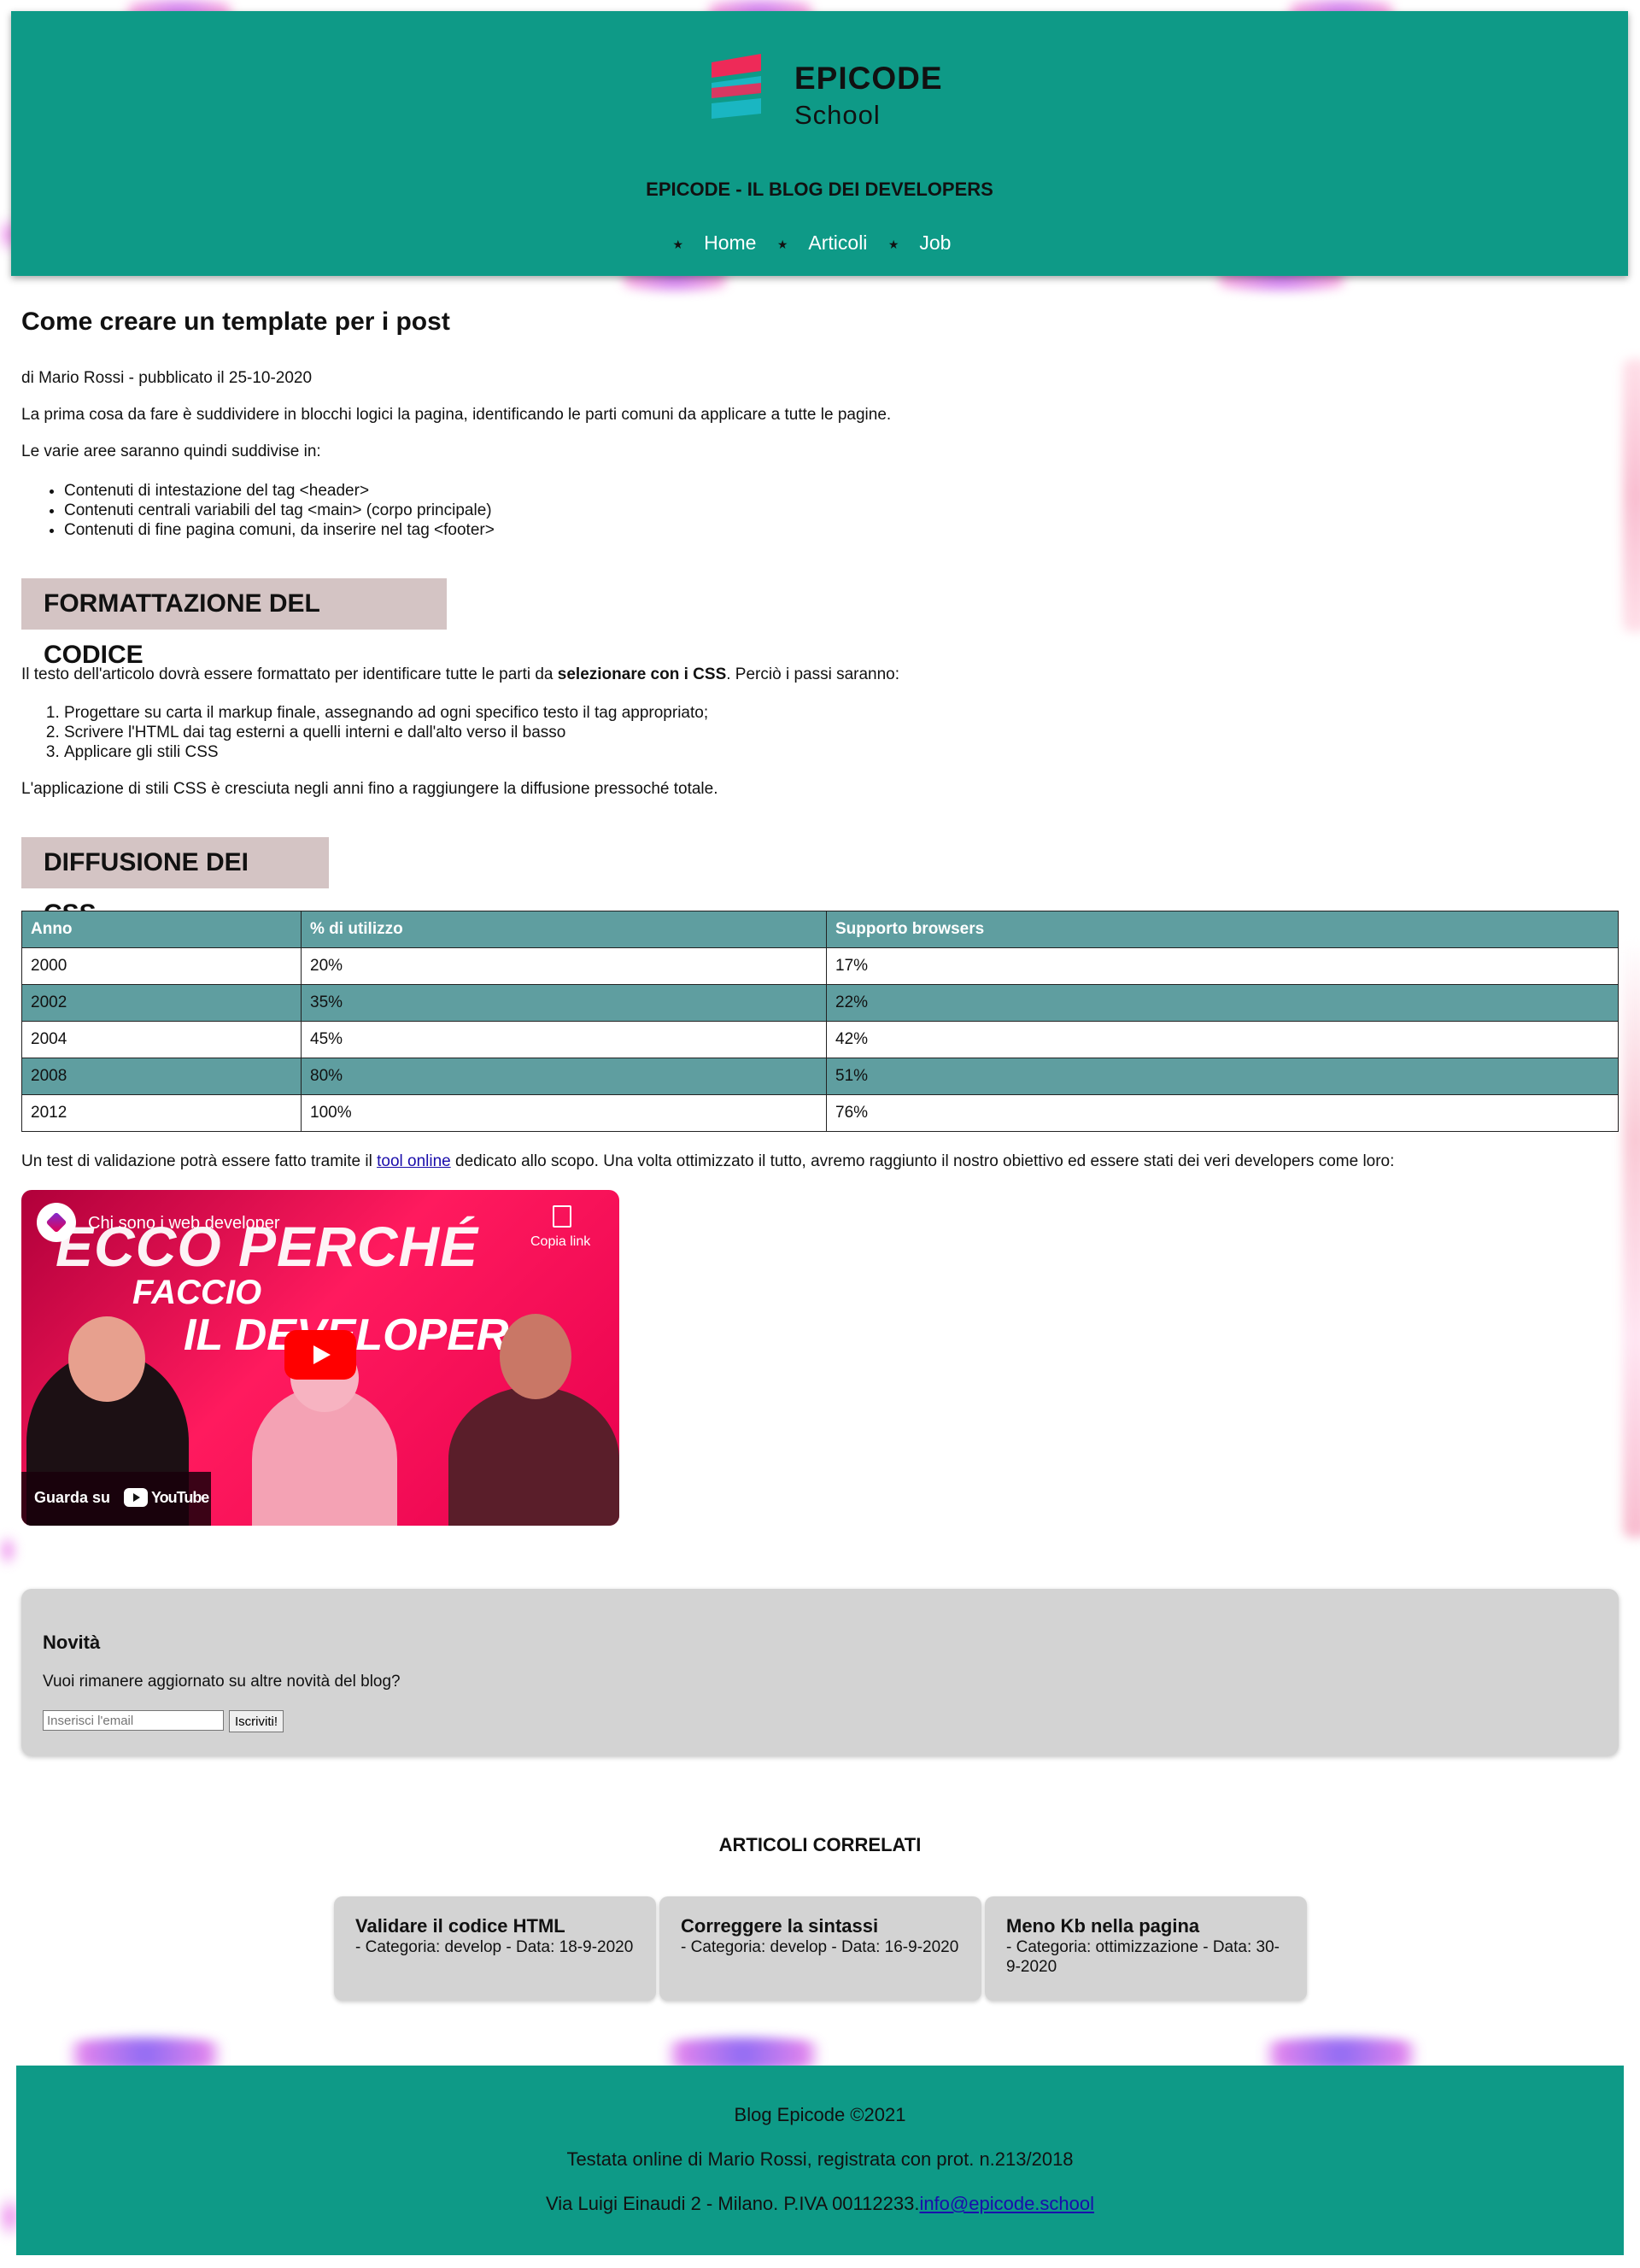 This screenshot has height=2268, width=1640. What do you see at coordinates (1222, 929) in the screenshot?
I see `column-header: Supporto browsers` at bounding box center [1222, 929].